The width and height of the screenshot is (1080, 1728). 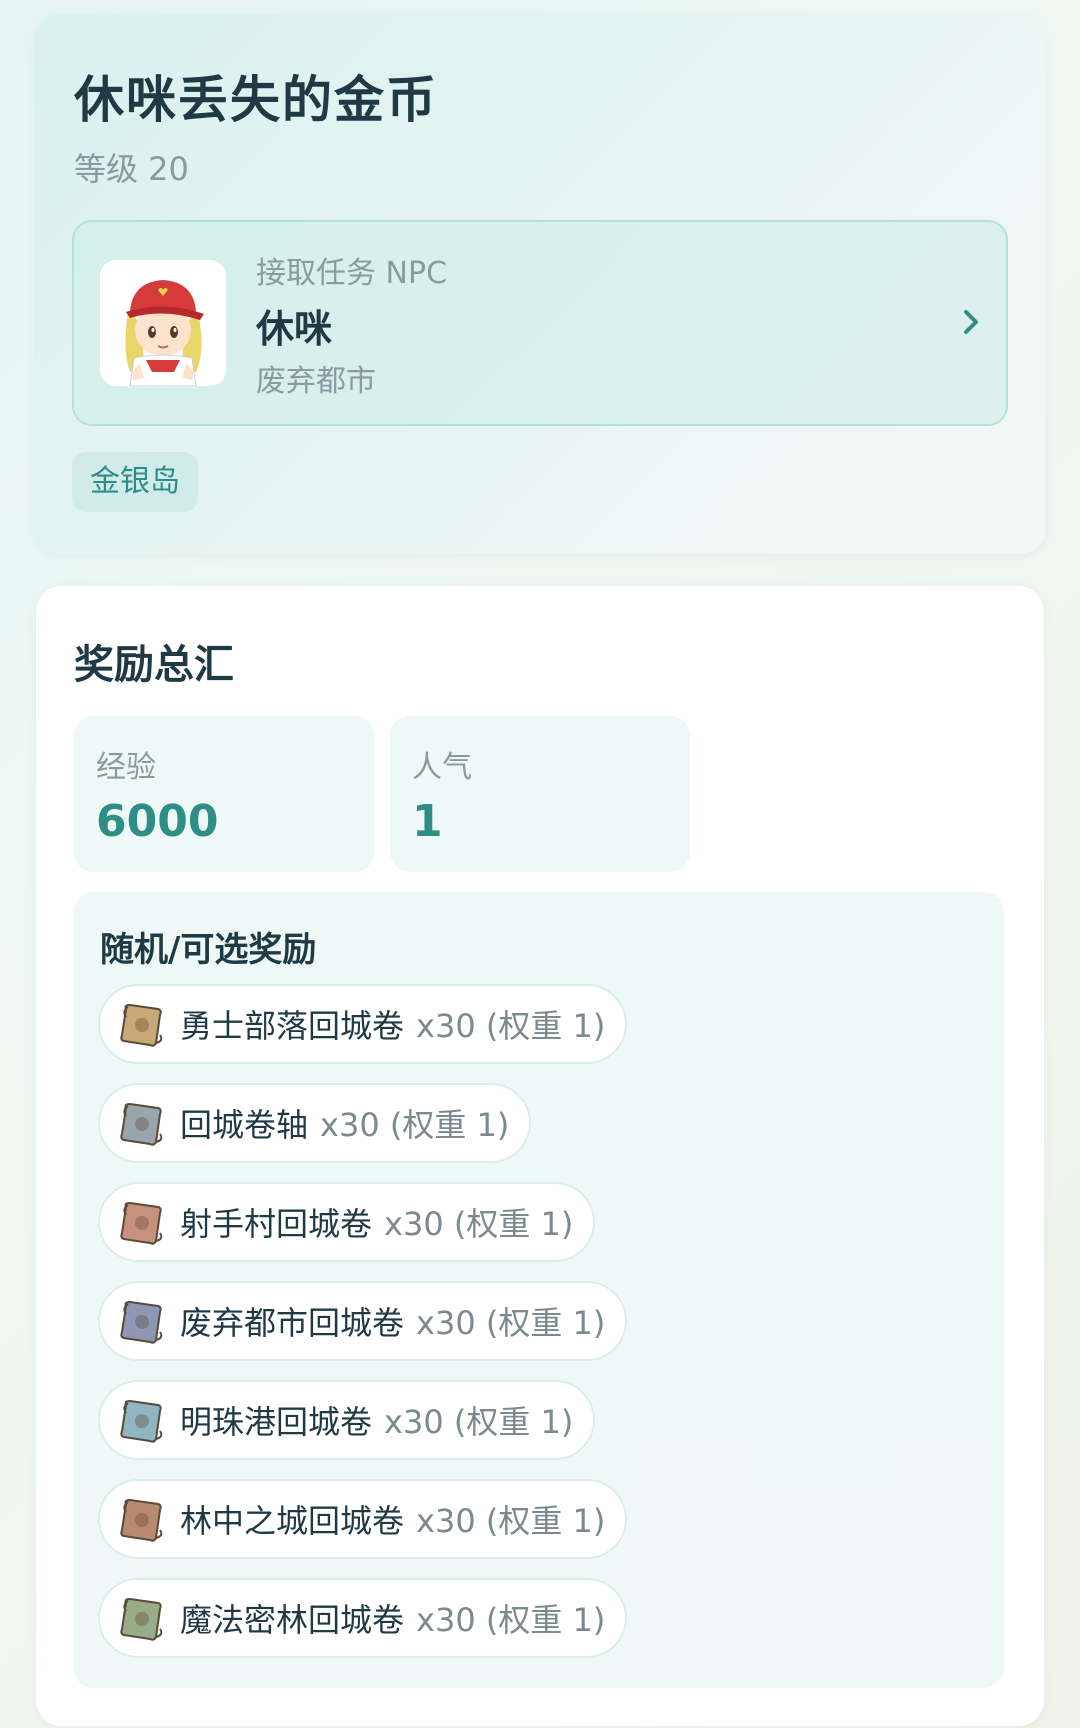 What do you see at coordinates (135, 482) in the screenshot?
I see `region-tag: 金银岛` at bounding box center [135, 482].